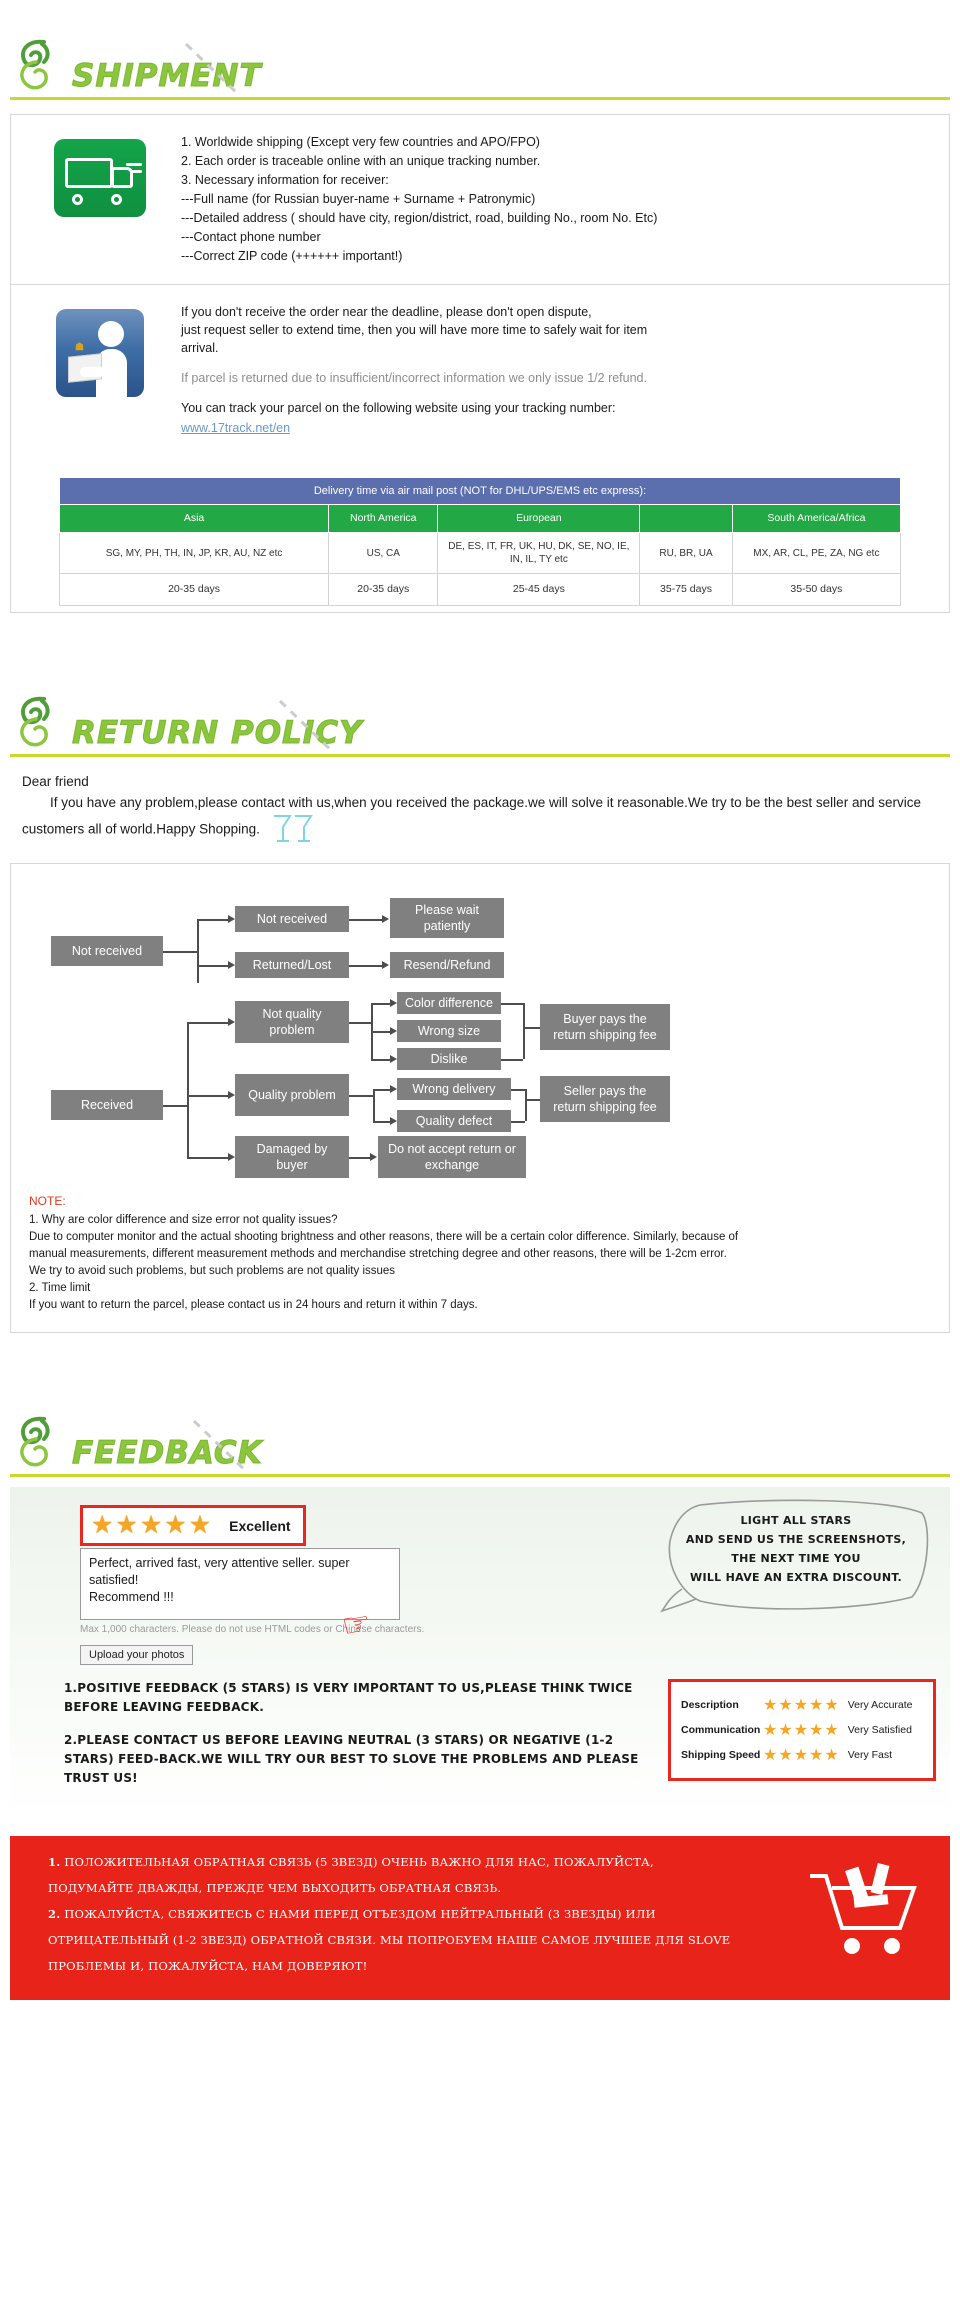 This screenshot has height=2322, width=960. I want to click on bubble-line: WILL HAVE AN EXTRA DISCOUNT., so click(796, 1577).